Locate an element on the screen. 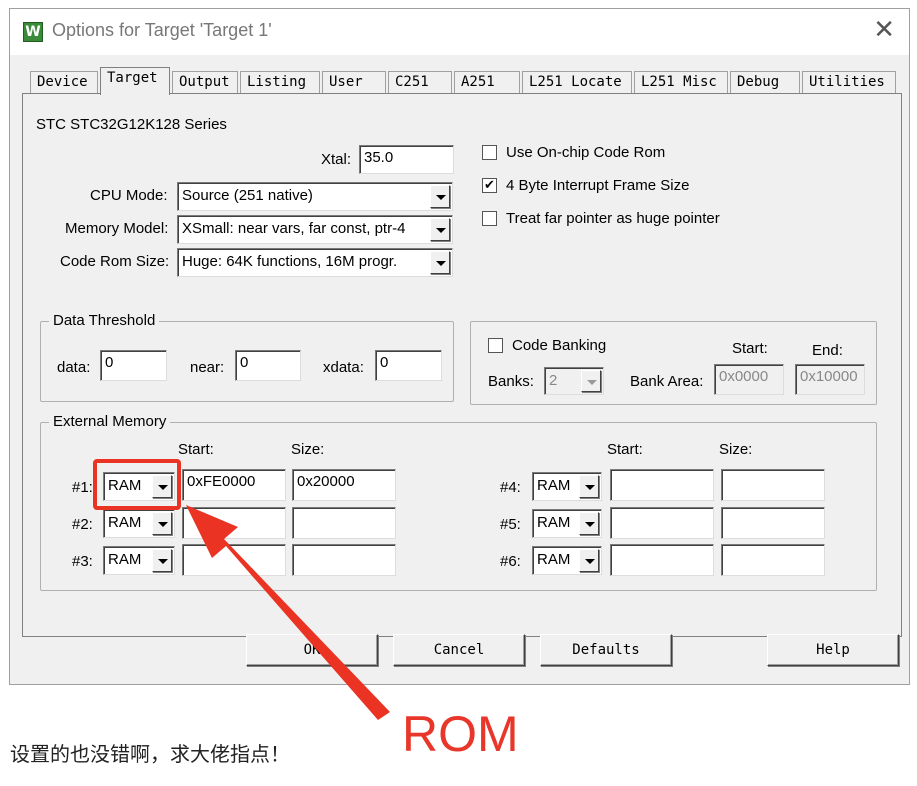 This screenshot has height=786, width=917. tab-target: Target is located at coordinates (135, 81).